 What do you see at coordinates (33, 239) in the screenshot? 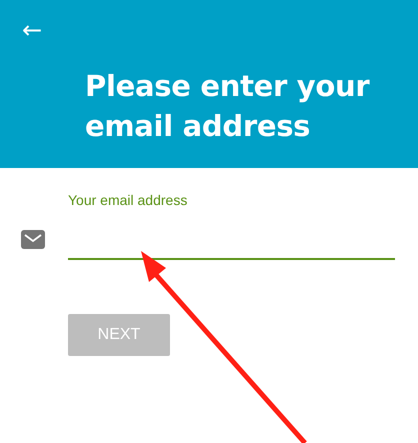
I see `envelope-icon` at bounding box center [33, 239].